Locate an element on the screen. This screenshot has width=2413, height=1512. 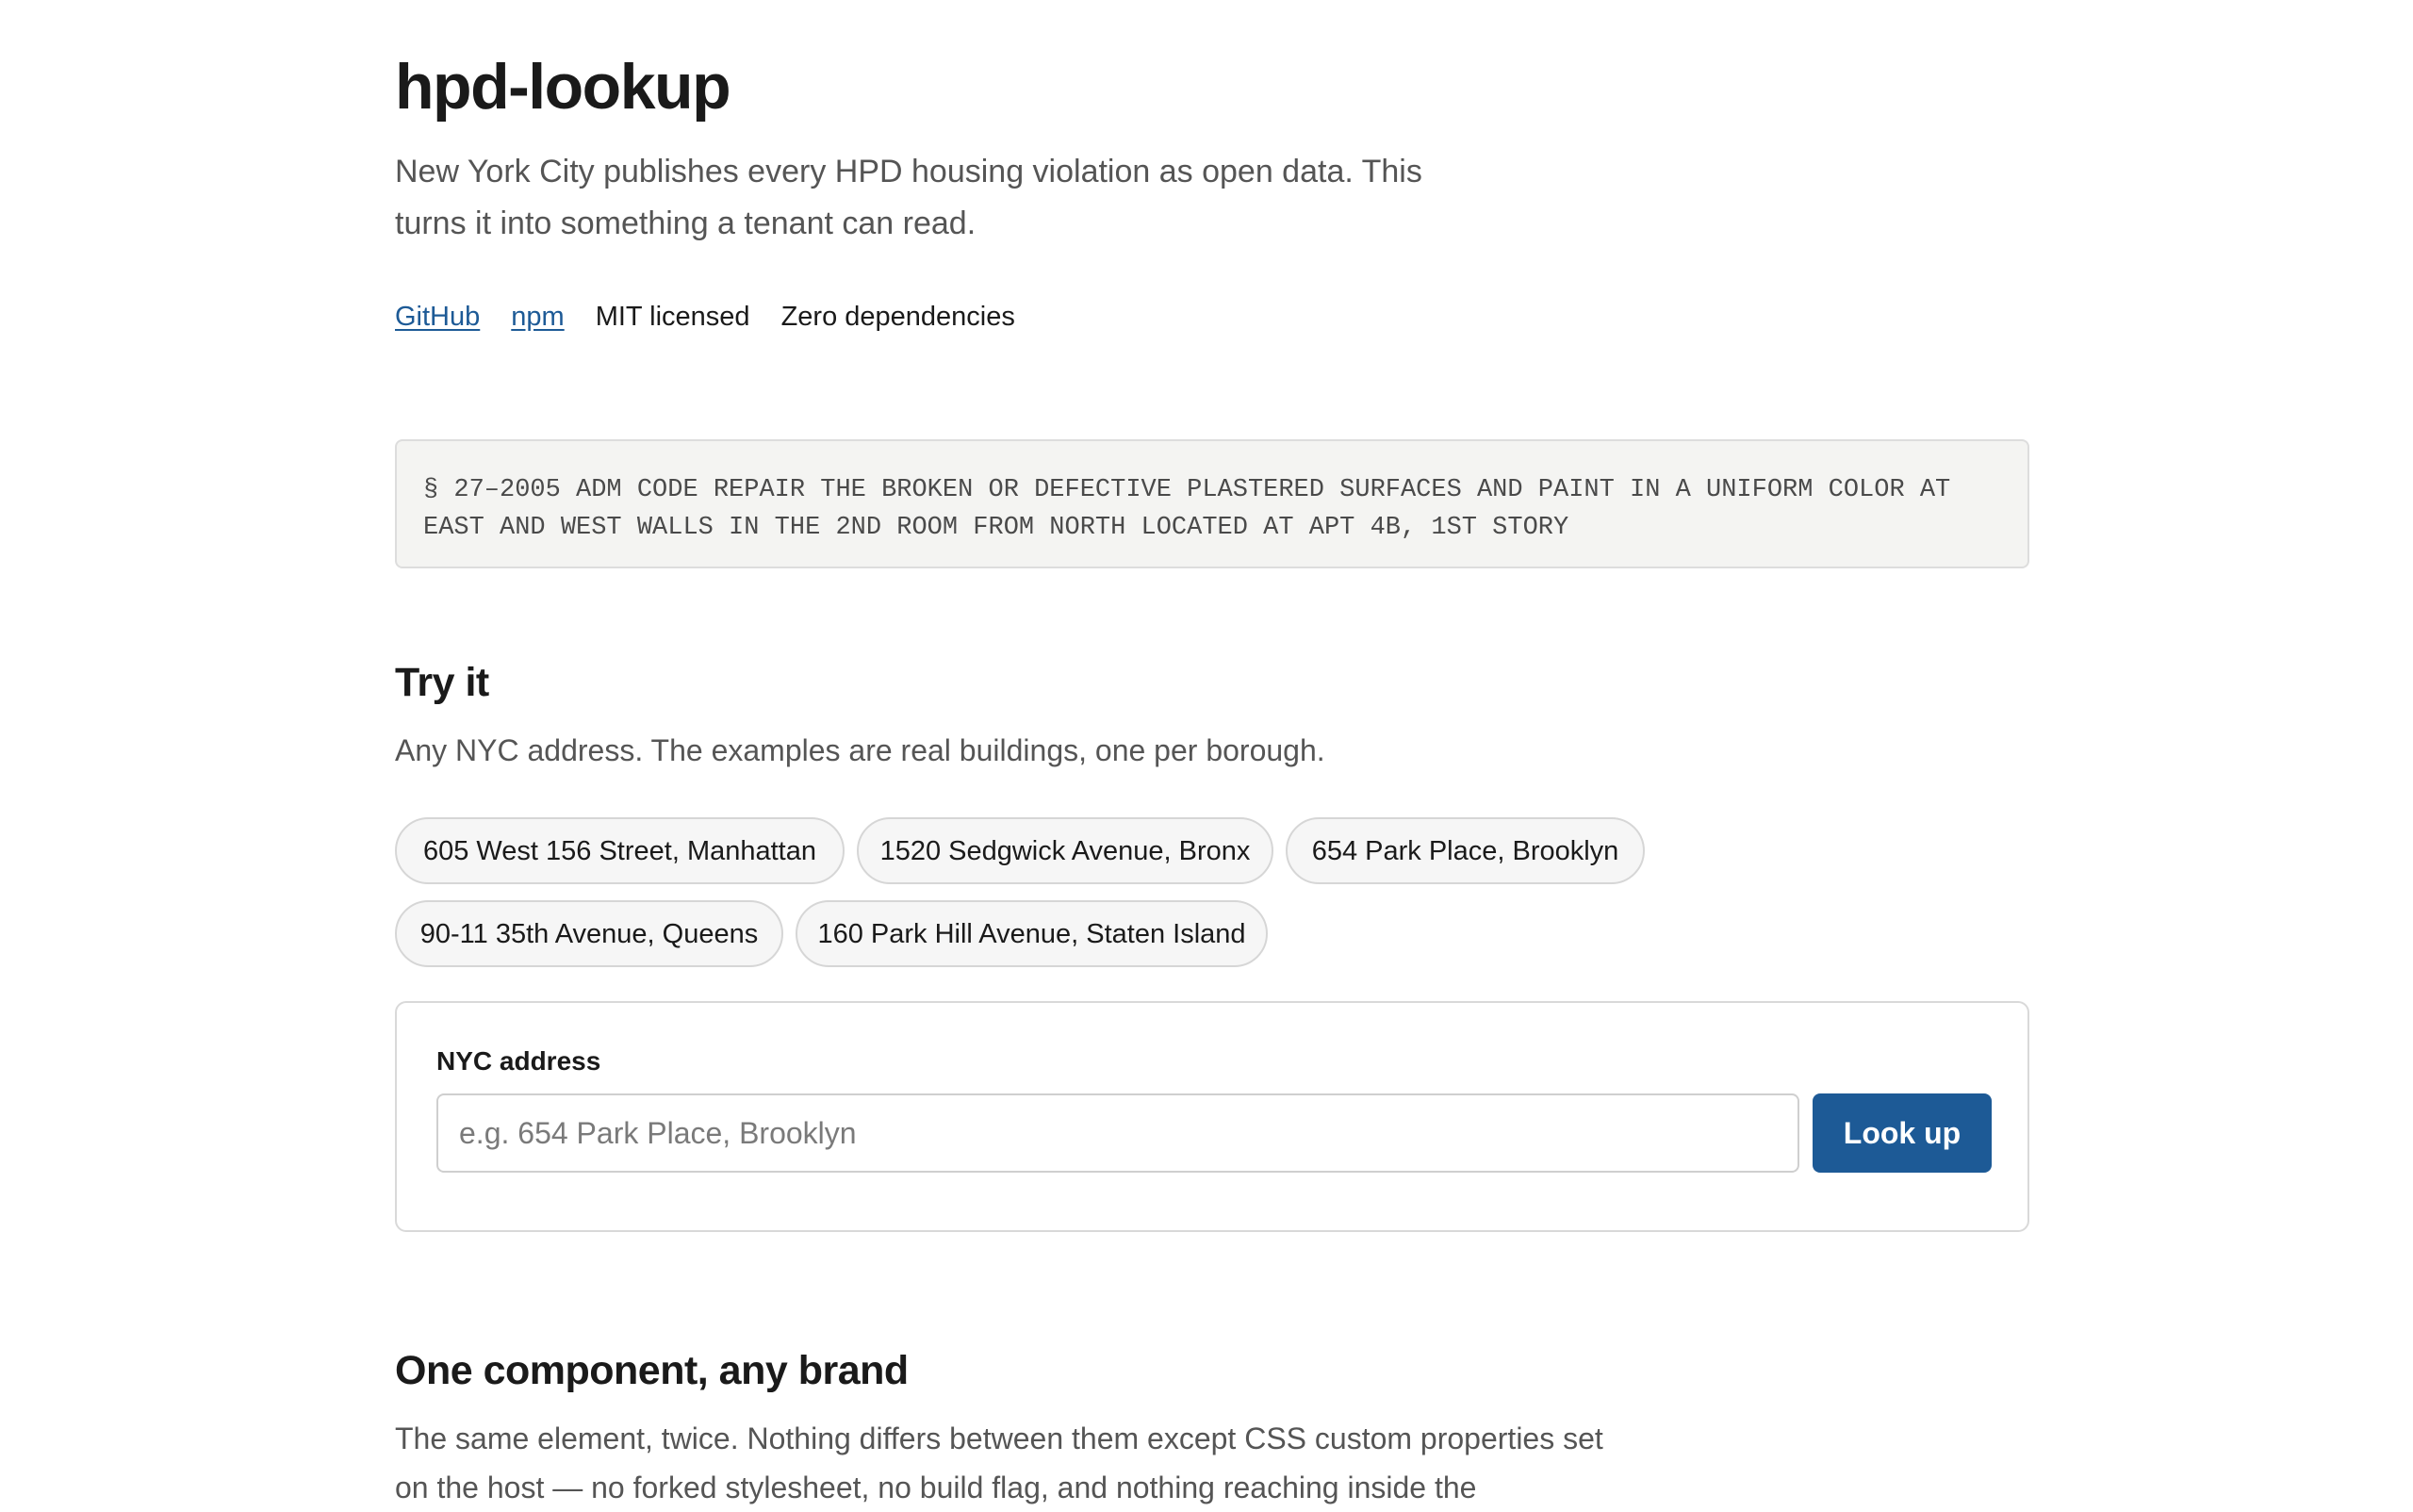
example-brooklyn-chip: 654 Park Place, Brooklyn is located at coordinates (1465, 851).